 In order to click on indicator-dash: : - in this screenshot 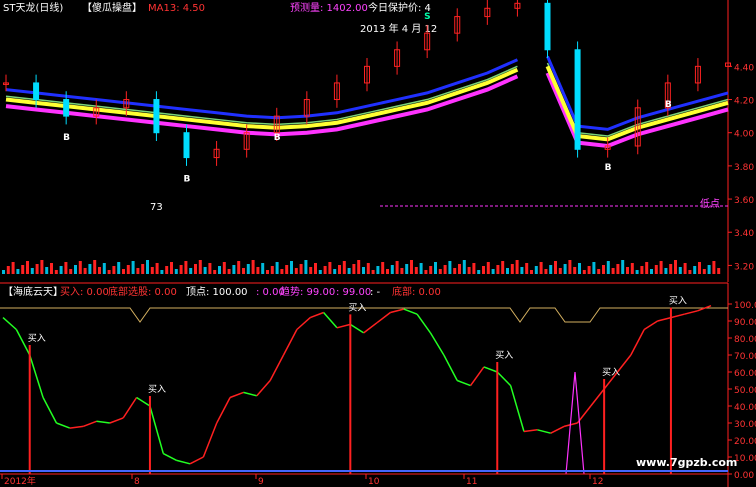, I will do `click(375, 292)`.